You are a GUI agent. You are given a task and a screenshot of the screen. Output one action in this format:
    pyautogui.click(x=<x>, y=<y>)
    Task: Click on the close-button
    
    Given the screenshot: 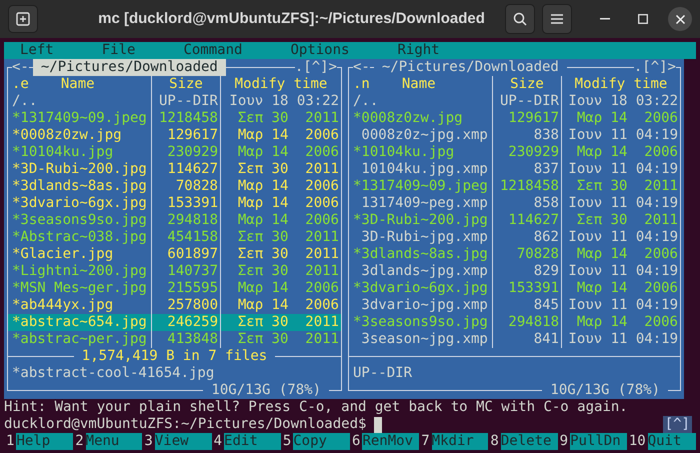 What is the action you would take?
    pyautogui.click(x=680, y=19)
    